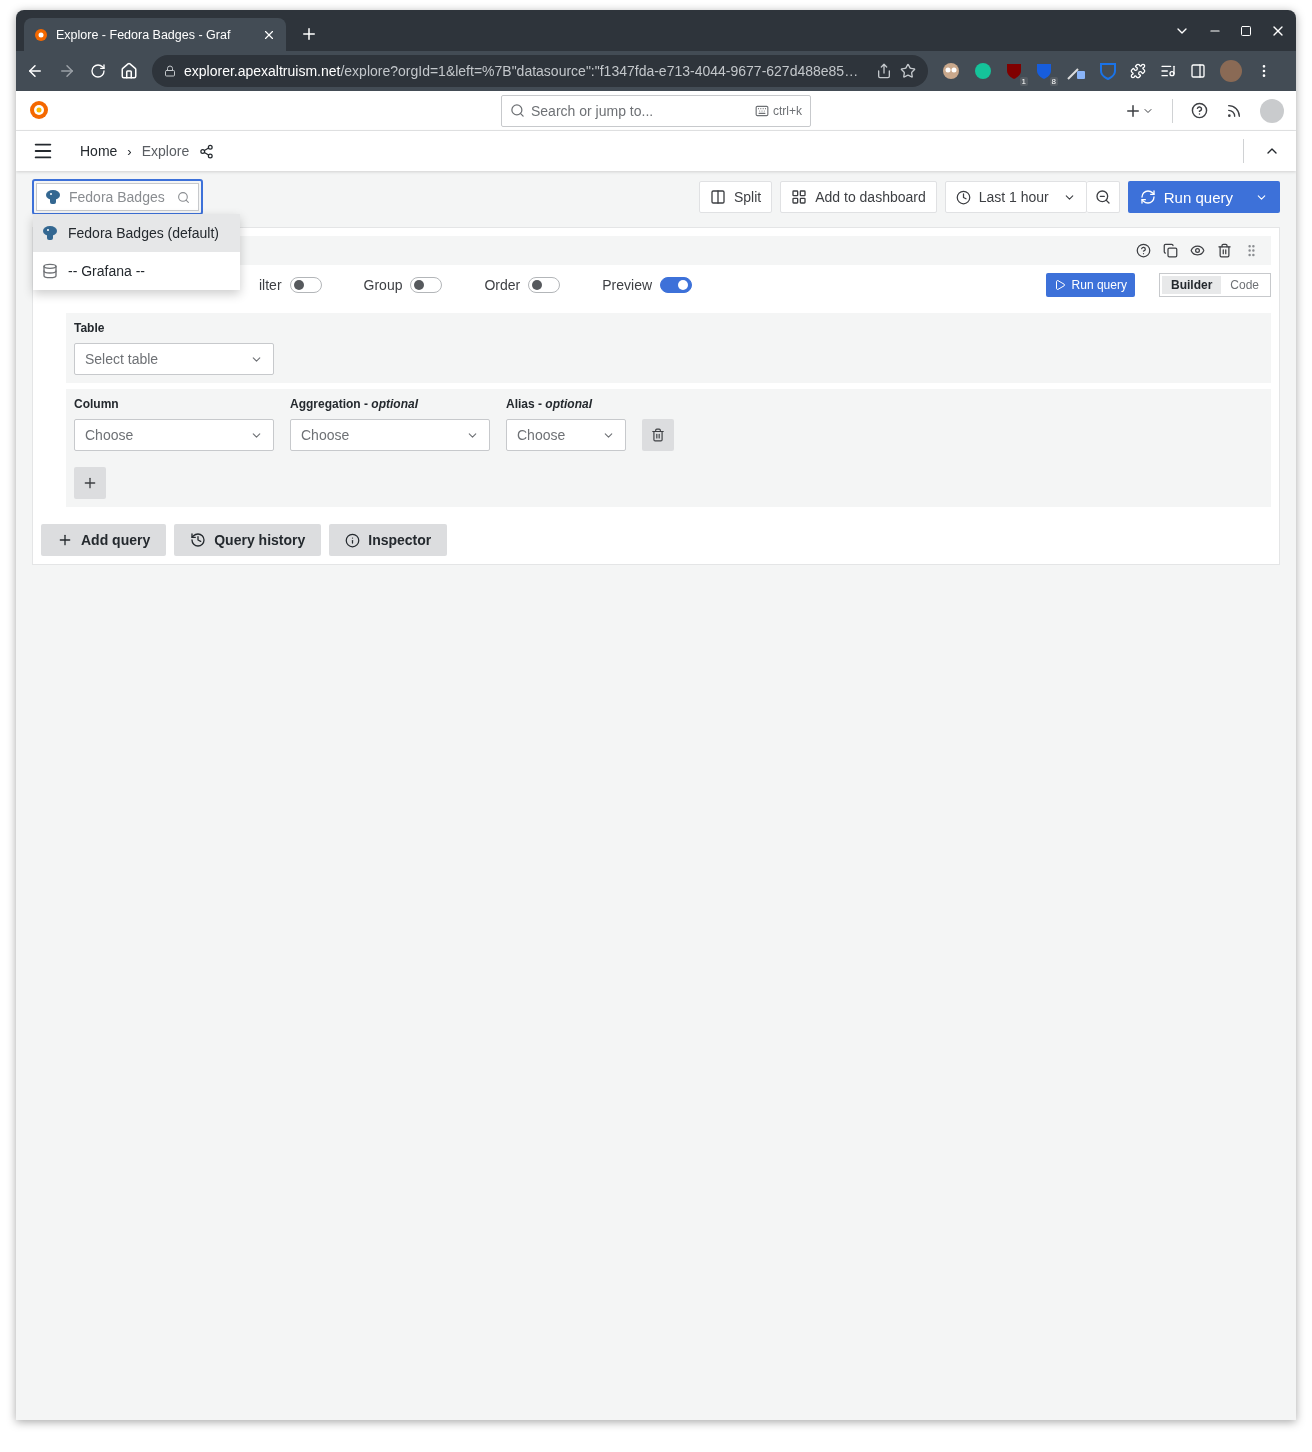 This screenshot has height=1452, width=1312. Describe the element at coordinates (309, 34) in the screenshot. I see `new-tab-icon` at that location.